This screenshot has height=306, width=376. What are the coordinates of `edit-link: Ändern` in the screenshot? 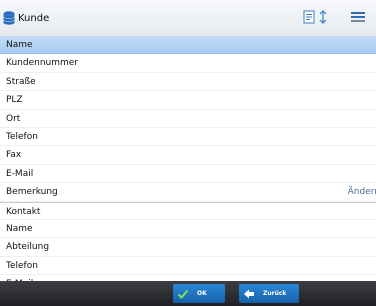 It's located at (362, 191).